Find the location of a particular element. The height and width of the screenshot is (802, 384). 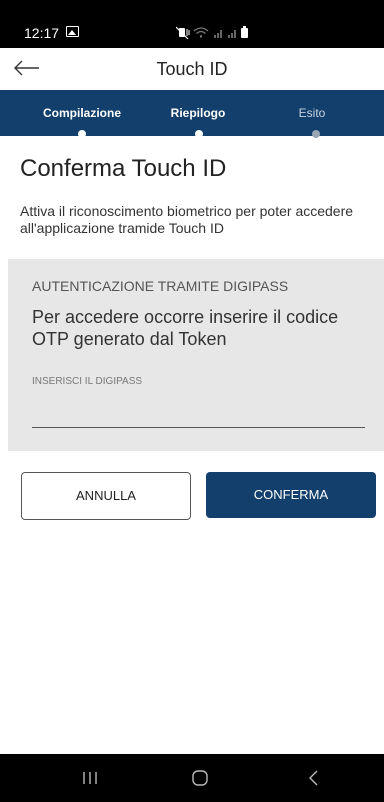

recent-apps-icon is located at coordinates (90, 778).